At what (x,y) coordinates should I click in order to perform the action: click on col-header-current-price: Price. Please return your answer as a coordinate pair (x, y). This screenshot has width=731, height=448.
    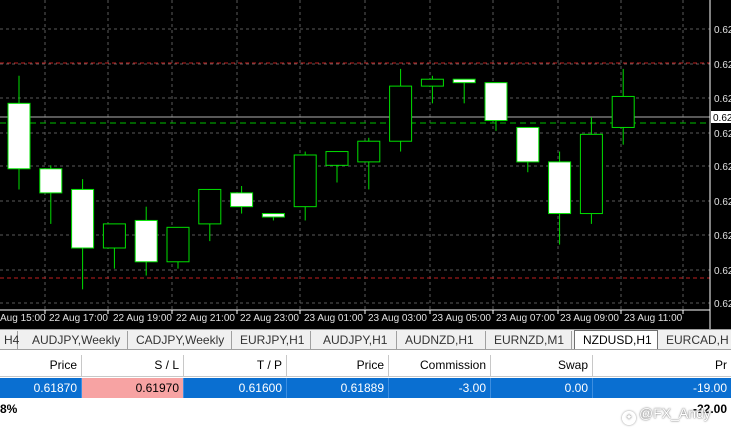
    Looking at the image, I should click on (338, 365).